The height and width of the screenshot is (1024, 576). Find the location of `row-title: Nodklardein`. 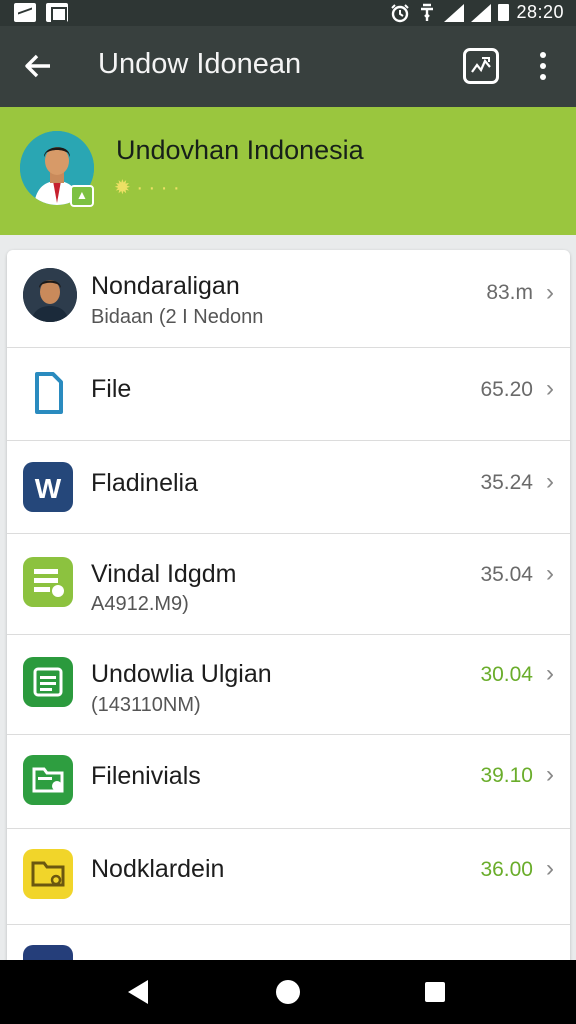

row-title: Nodklardein is located at coordinates (158, 869).